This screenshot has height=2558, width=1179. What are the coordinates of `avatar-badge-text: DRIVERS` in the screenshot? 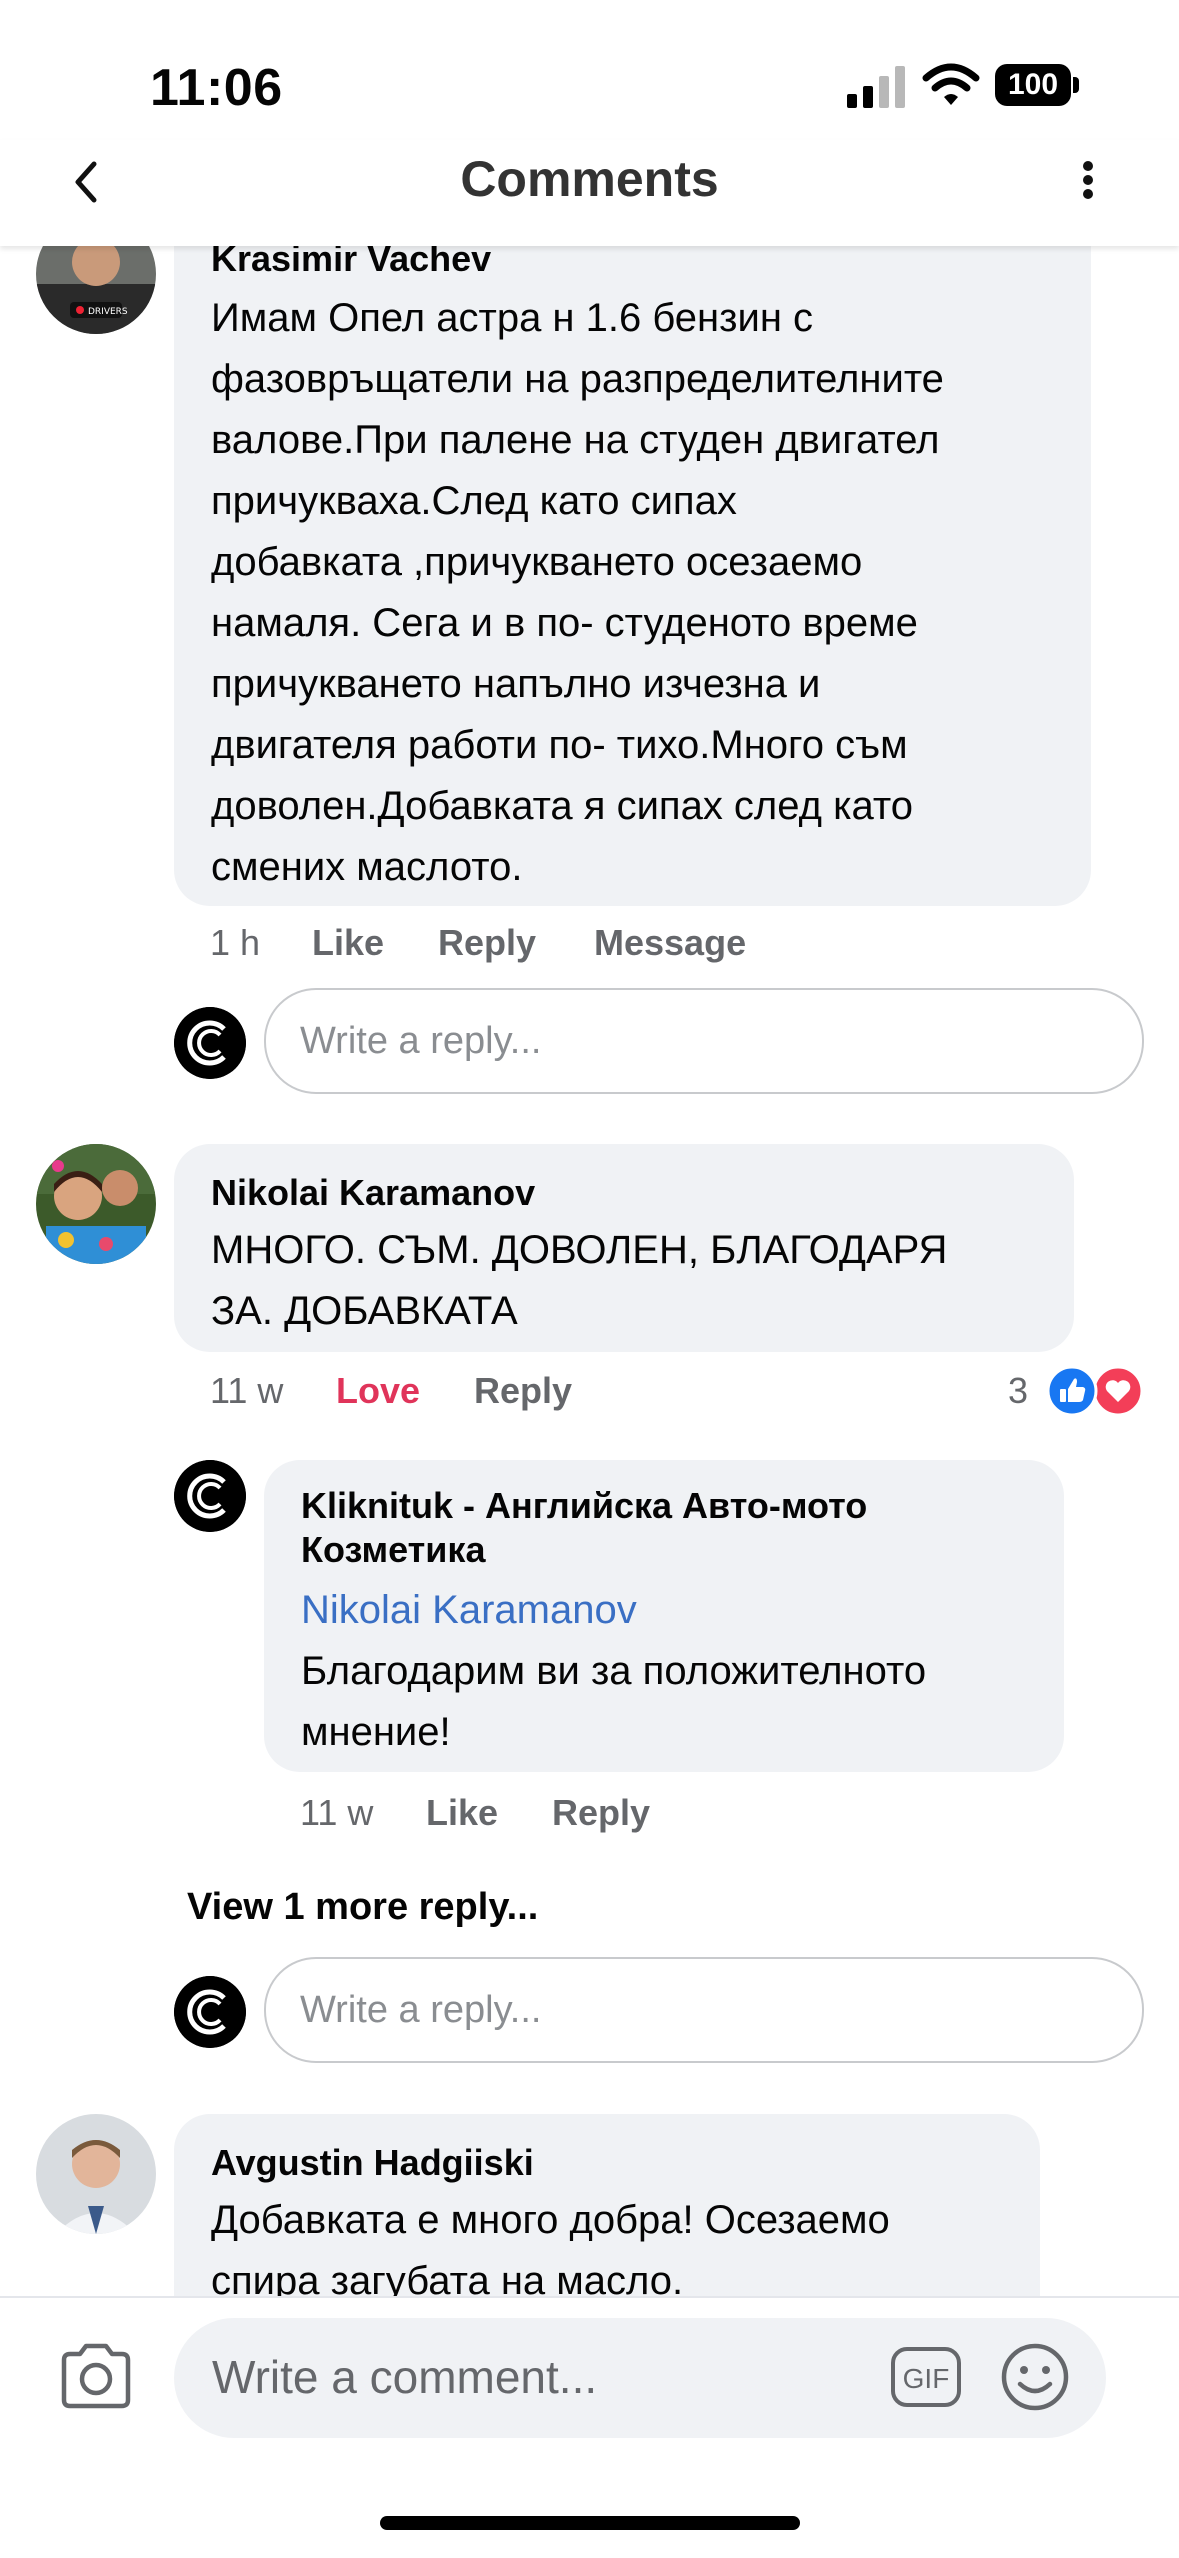 It's located at (108, 312).